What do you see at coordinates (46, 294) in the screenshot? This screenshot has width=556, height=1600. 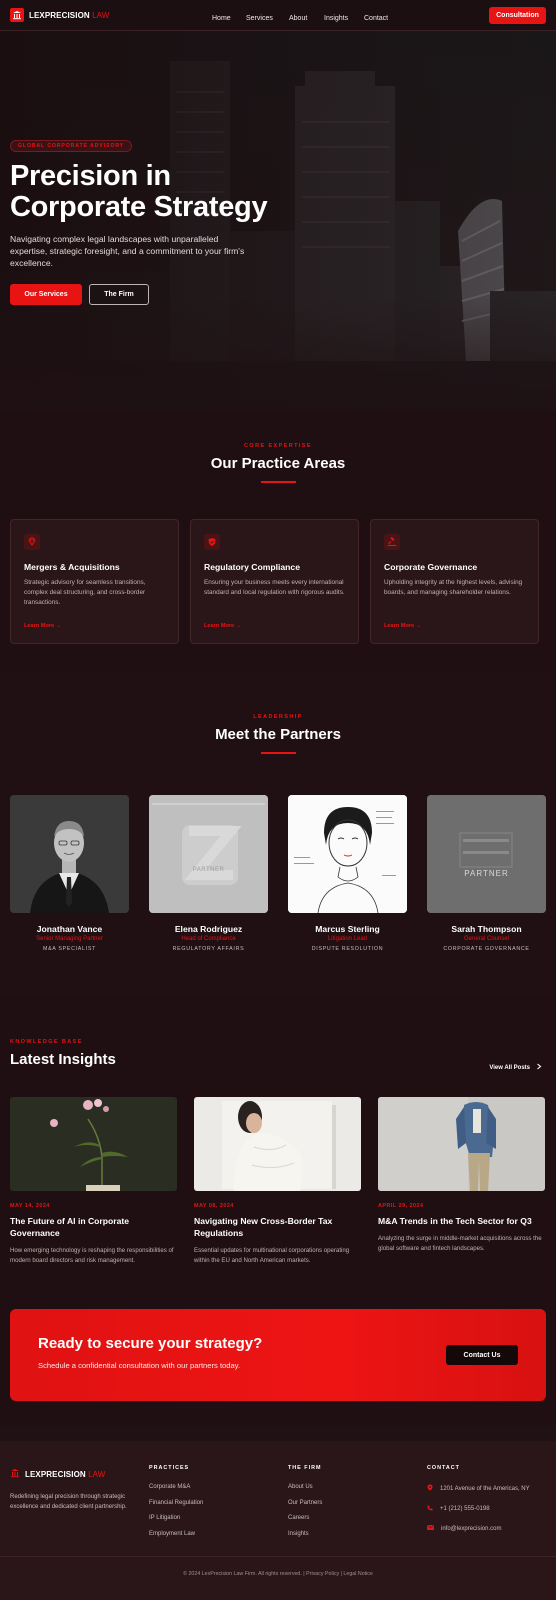 I see `our-services-button: Our Services` at bounding box center [46, 294].